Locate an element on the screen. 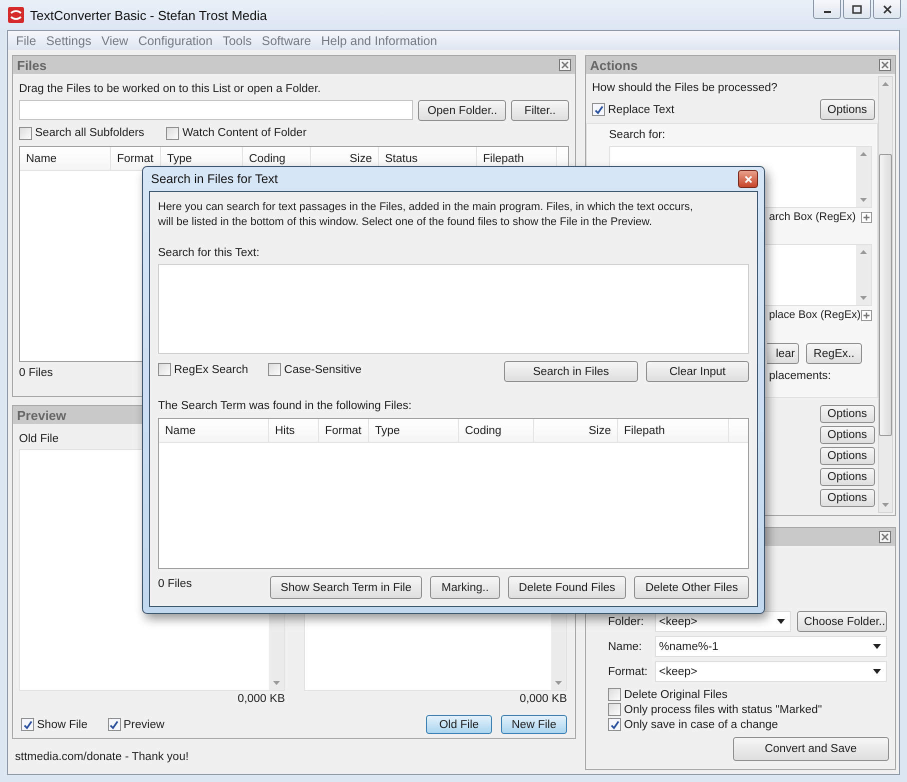 The height and width of the screenshot is (782, 907). checkbox-label: RegEx Search is located at coordinates (211, 370).